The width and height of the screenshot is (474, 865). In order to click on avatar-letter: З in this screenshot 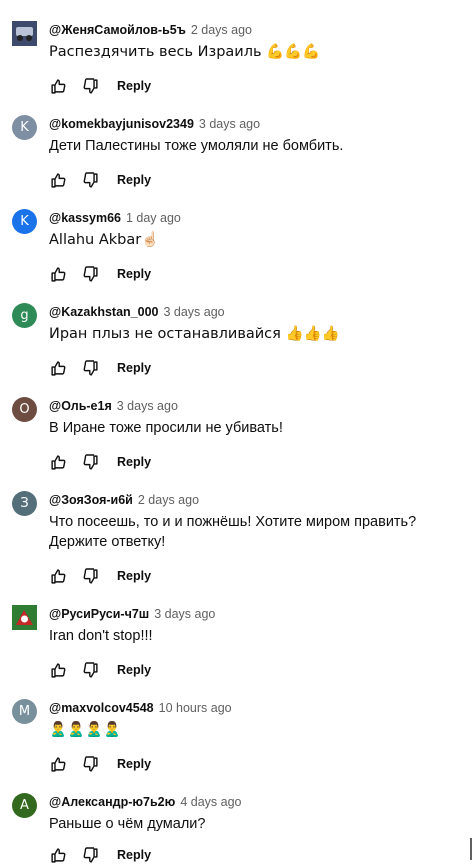, I will do `click(24, 503)`.